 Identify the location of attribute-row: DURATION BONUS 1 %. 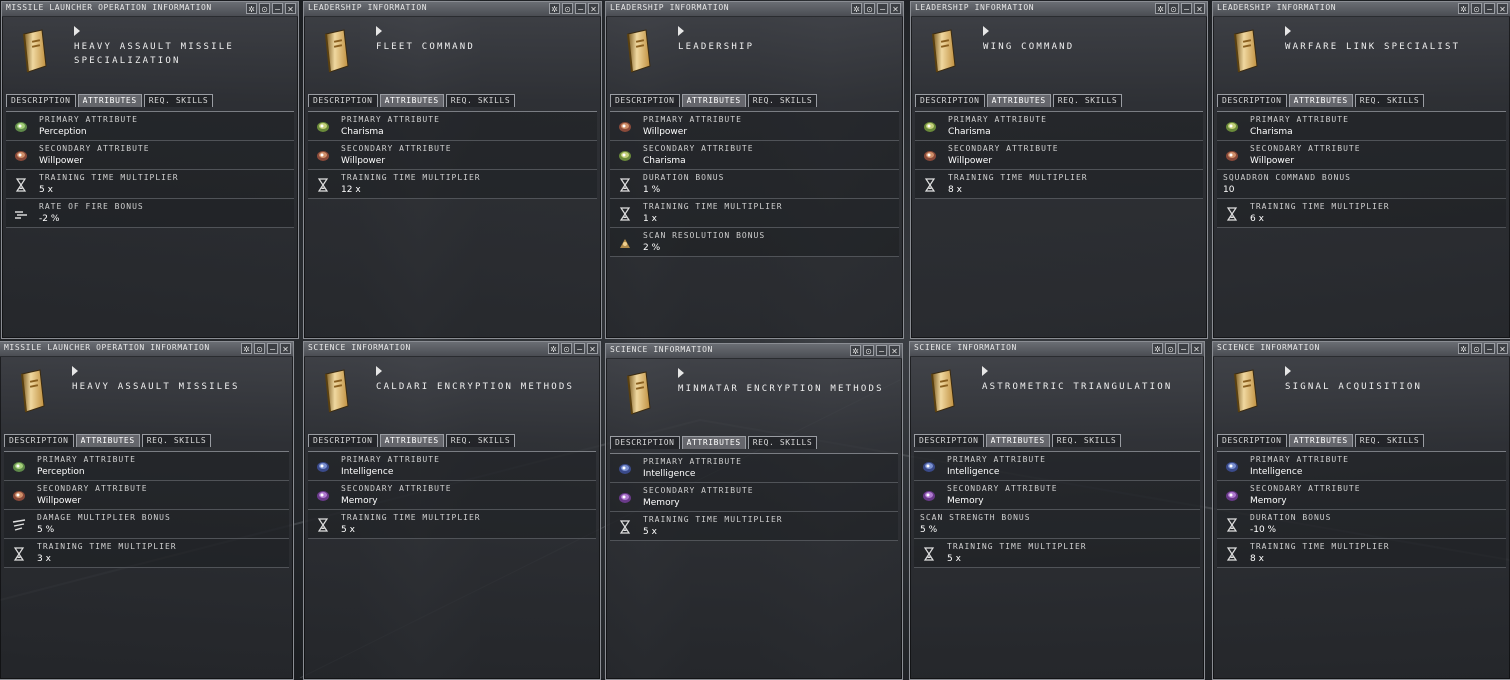
(754, 184).